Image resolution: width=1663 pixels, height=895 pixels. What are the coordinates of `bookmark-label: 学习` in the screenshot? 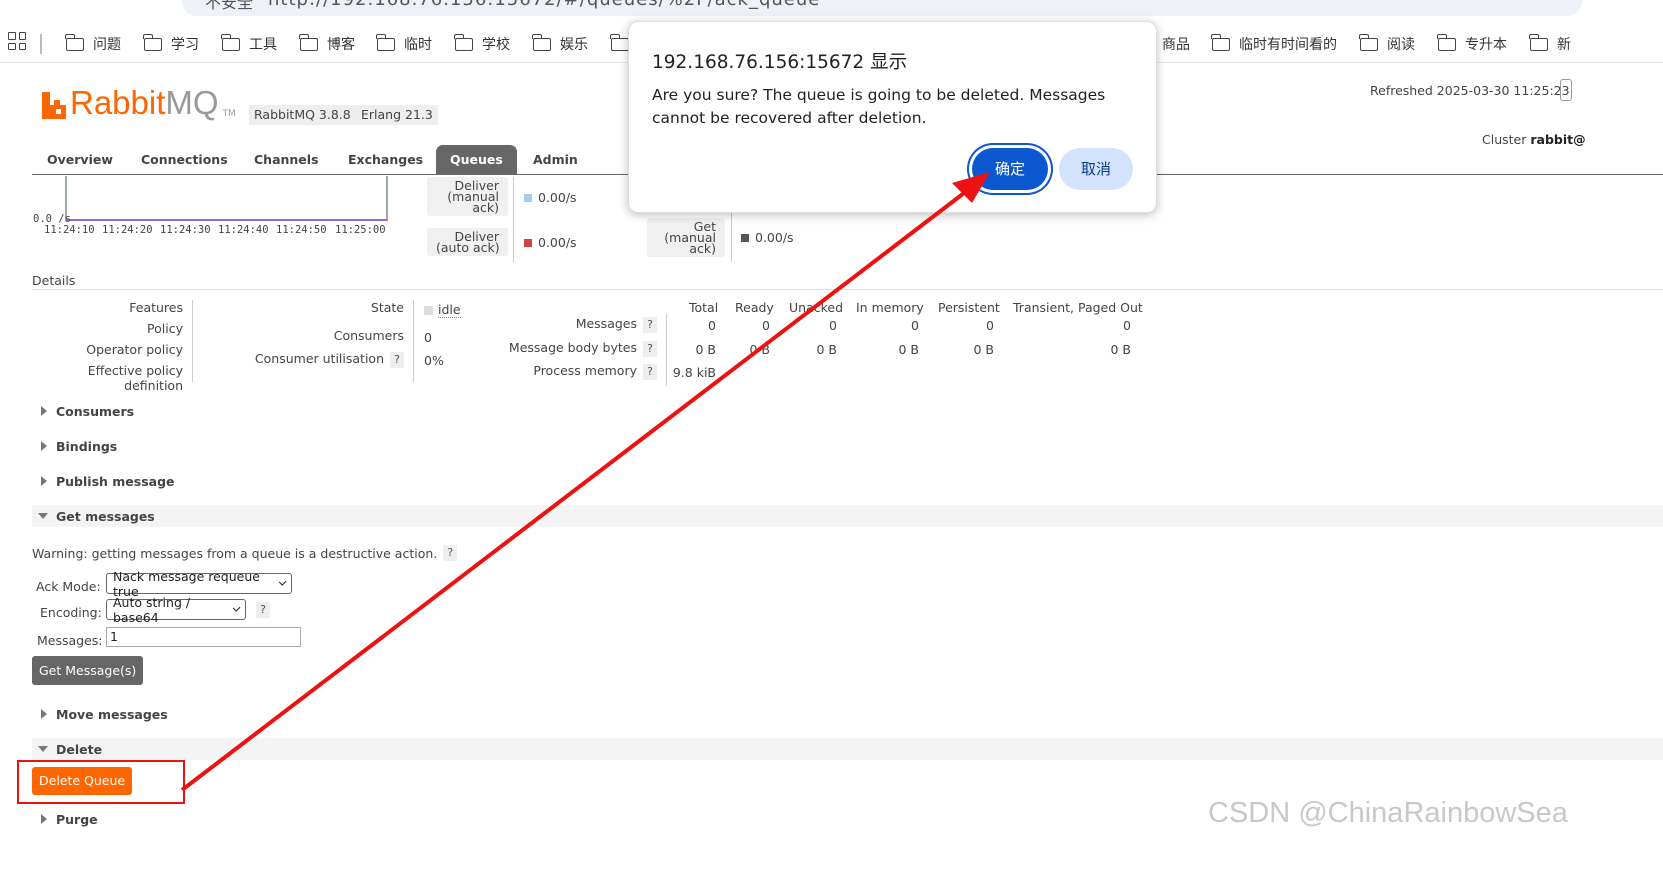 It's located at (185, 45).